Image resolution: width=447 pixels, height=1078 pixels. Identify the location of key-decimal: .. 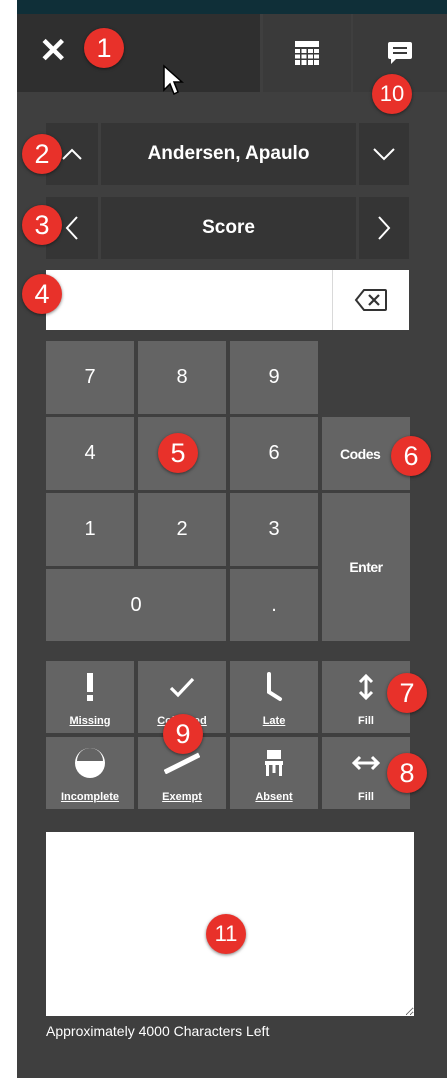
(274, 605).